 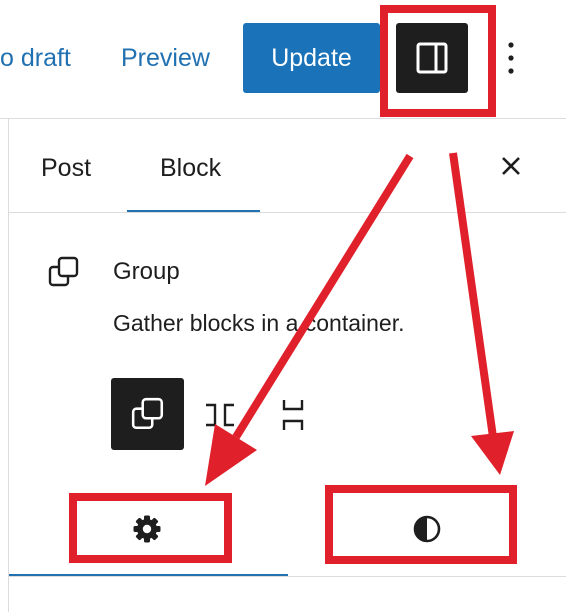 I want to click on stack-icon, so click(x=293, y=415).